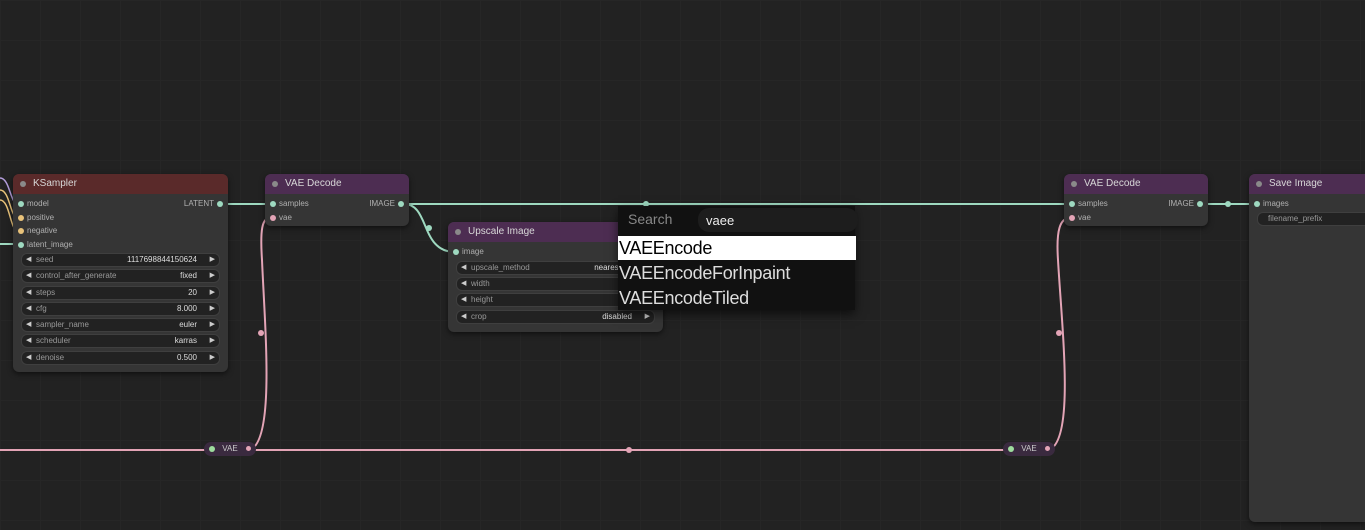 The height and width of the screenshot is (530, 1365). What do you see at coordinates (120, 325) in the screenshot?
I see `widget-sampler-name: ◀ sampler_name euler ▶` at bounding box center [120, 325].